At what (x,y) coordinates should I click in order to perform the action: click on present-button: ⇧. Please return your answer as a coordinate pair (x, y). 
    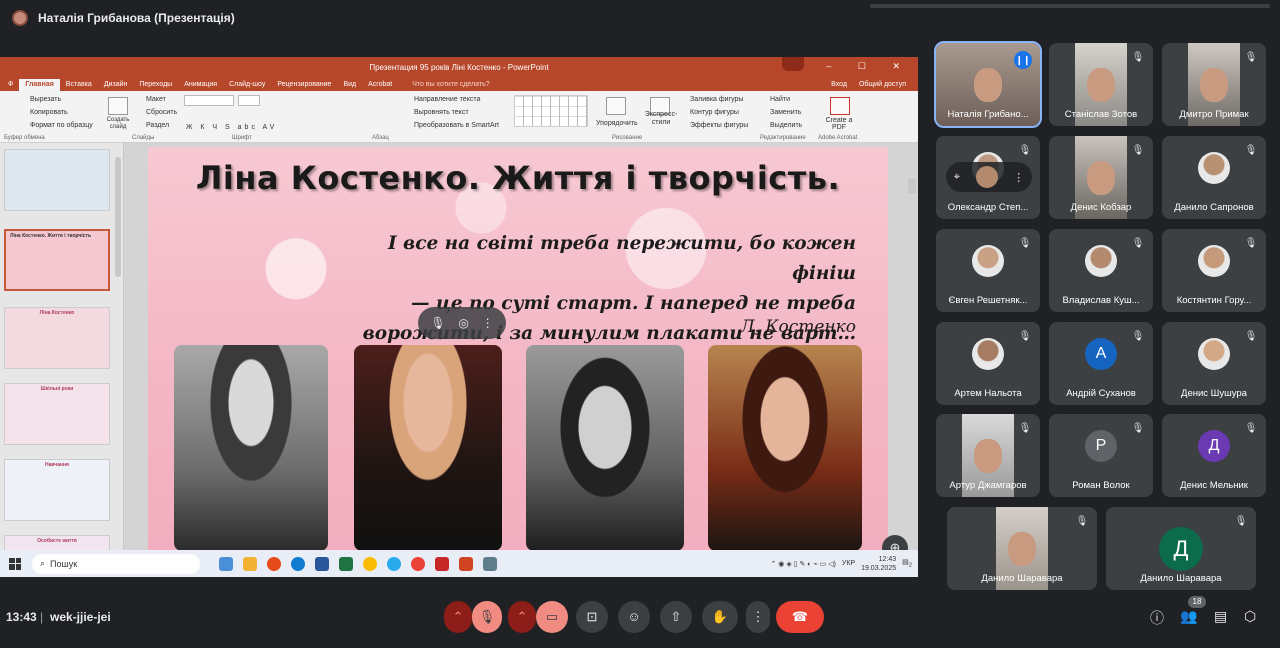
    Looking at the image, I should click on (676, 617).